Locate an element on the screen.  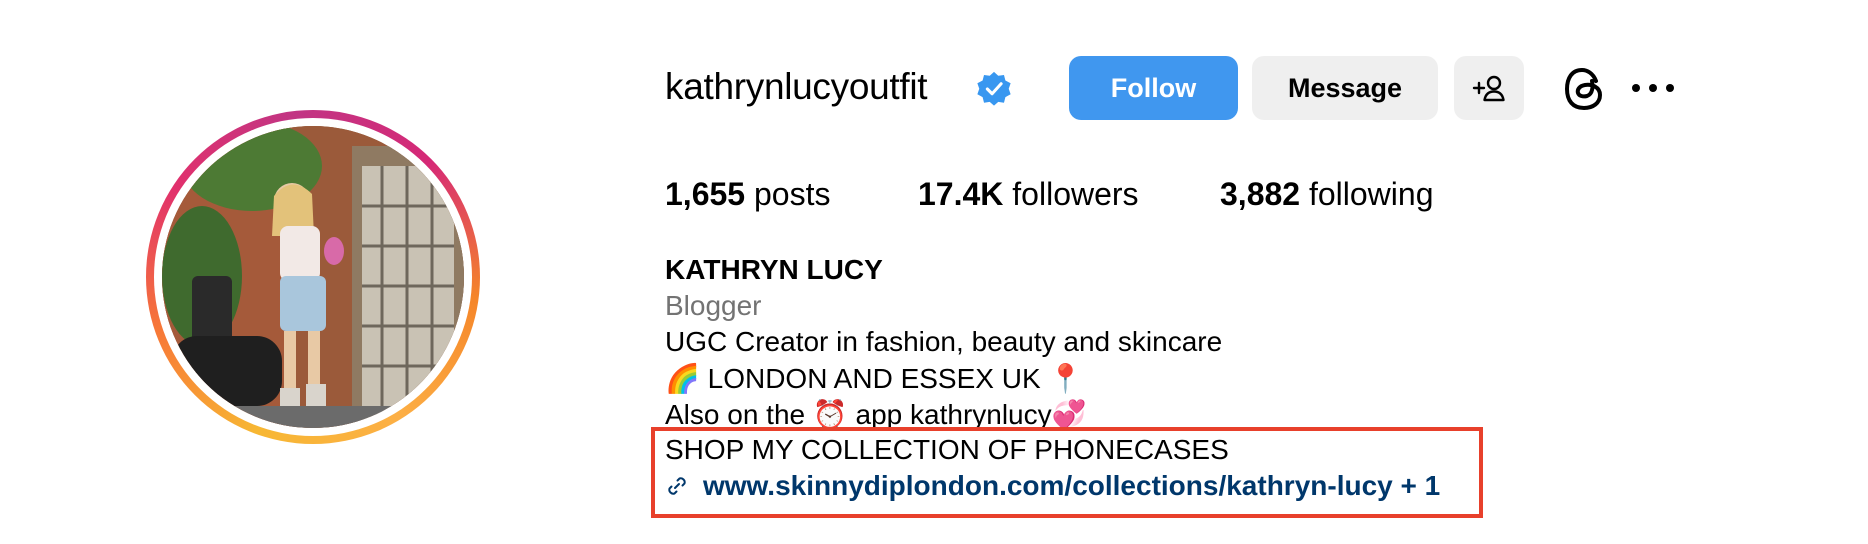
followers-count: 17.4K followers is located at coordinates (1028, 194).